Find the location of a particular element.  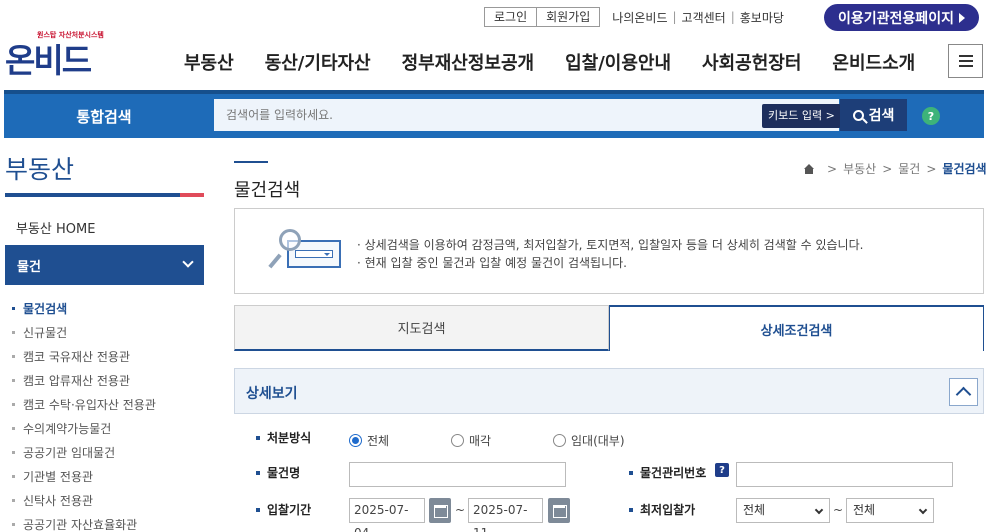

breadcrumb-item: 부동산 is located at coordinates (859, 168).